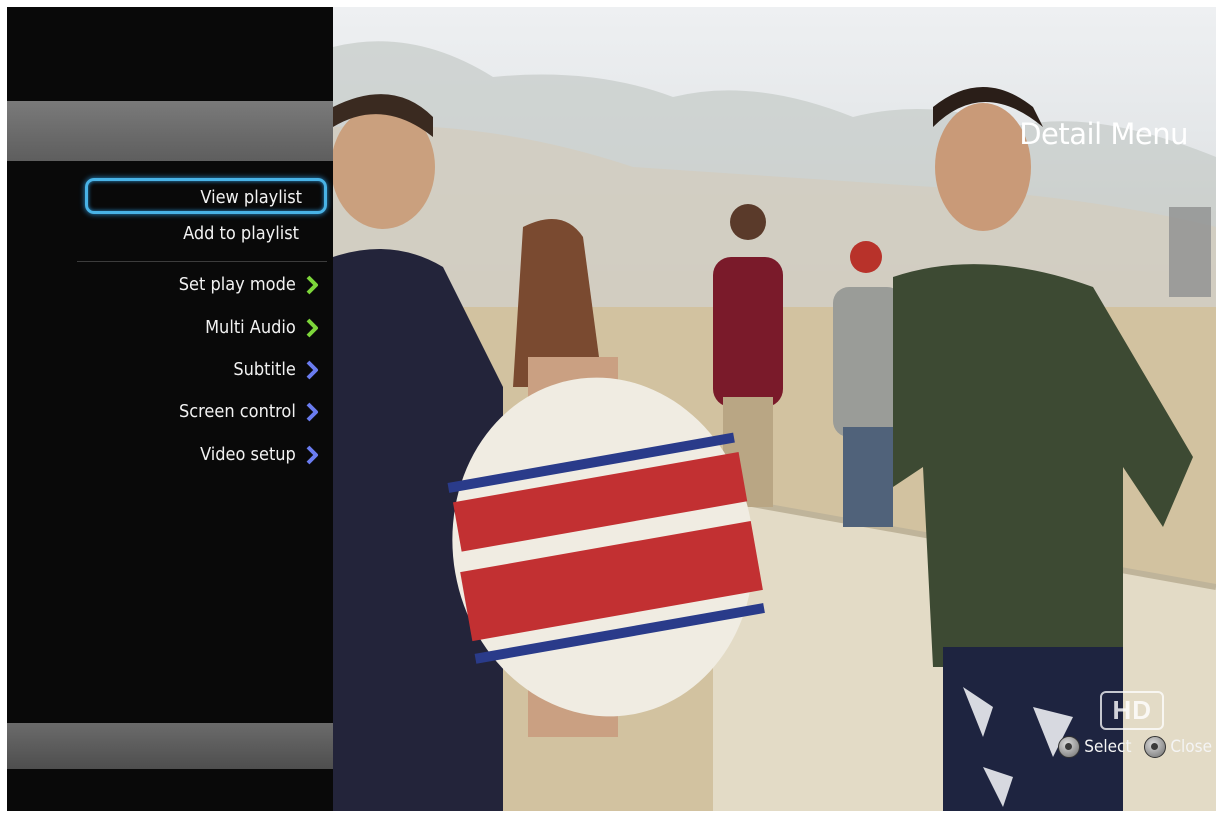 The height and width of the screenshot is (818, 1223). Describe the element at coordinates (250, 327) in the screenshot. I see `menu-item-label: Multi Audio` at that location.